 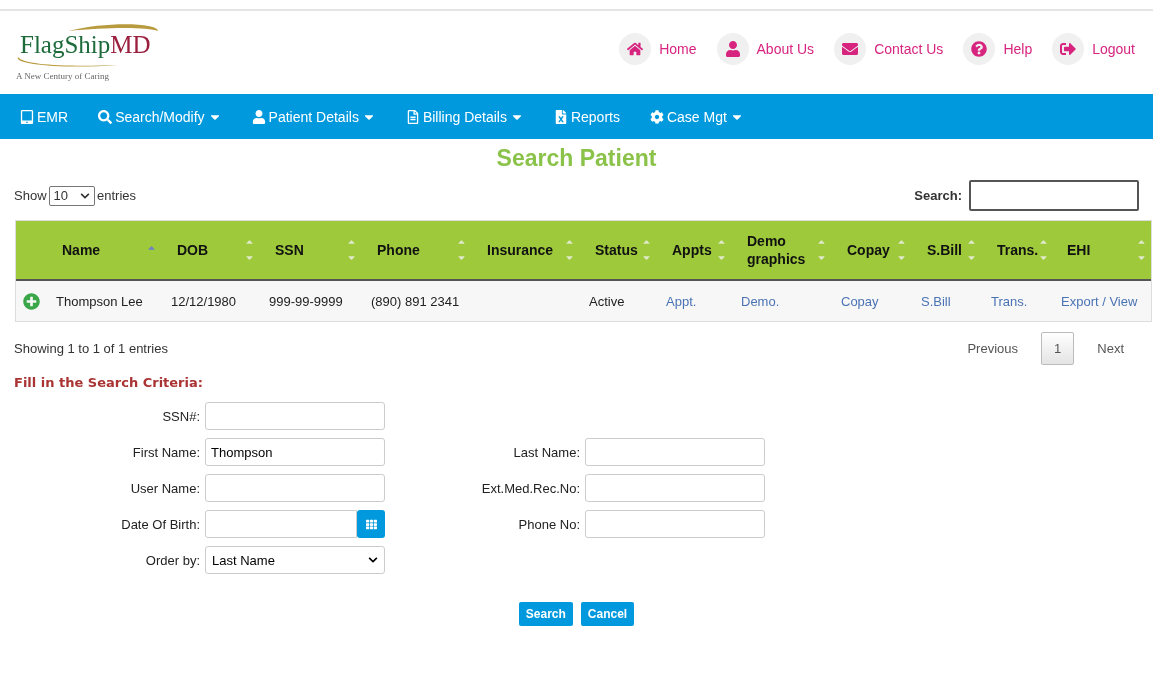 I want to click on page-link: Previous, so click(x=993, y=348).